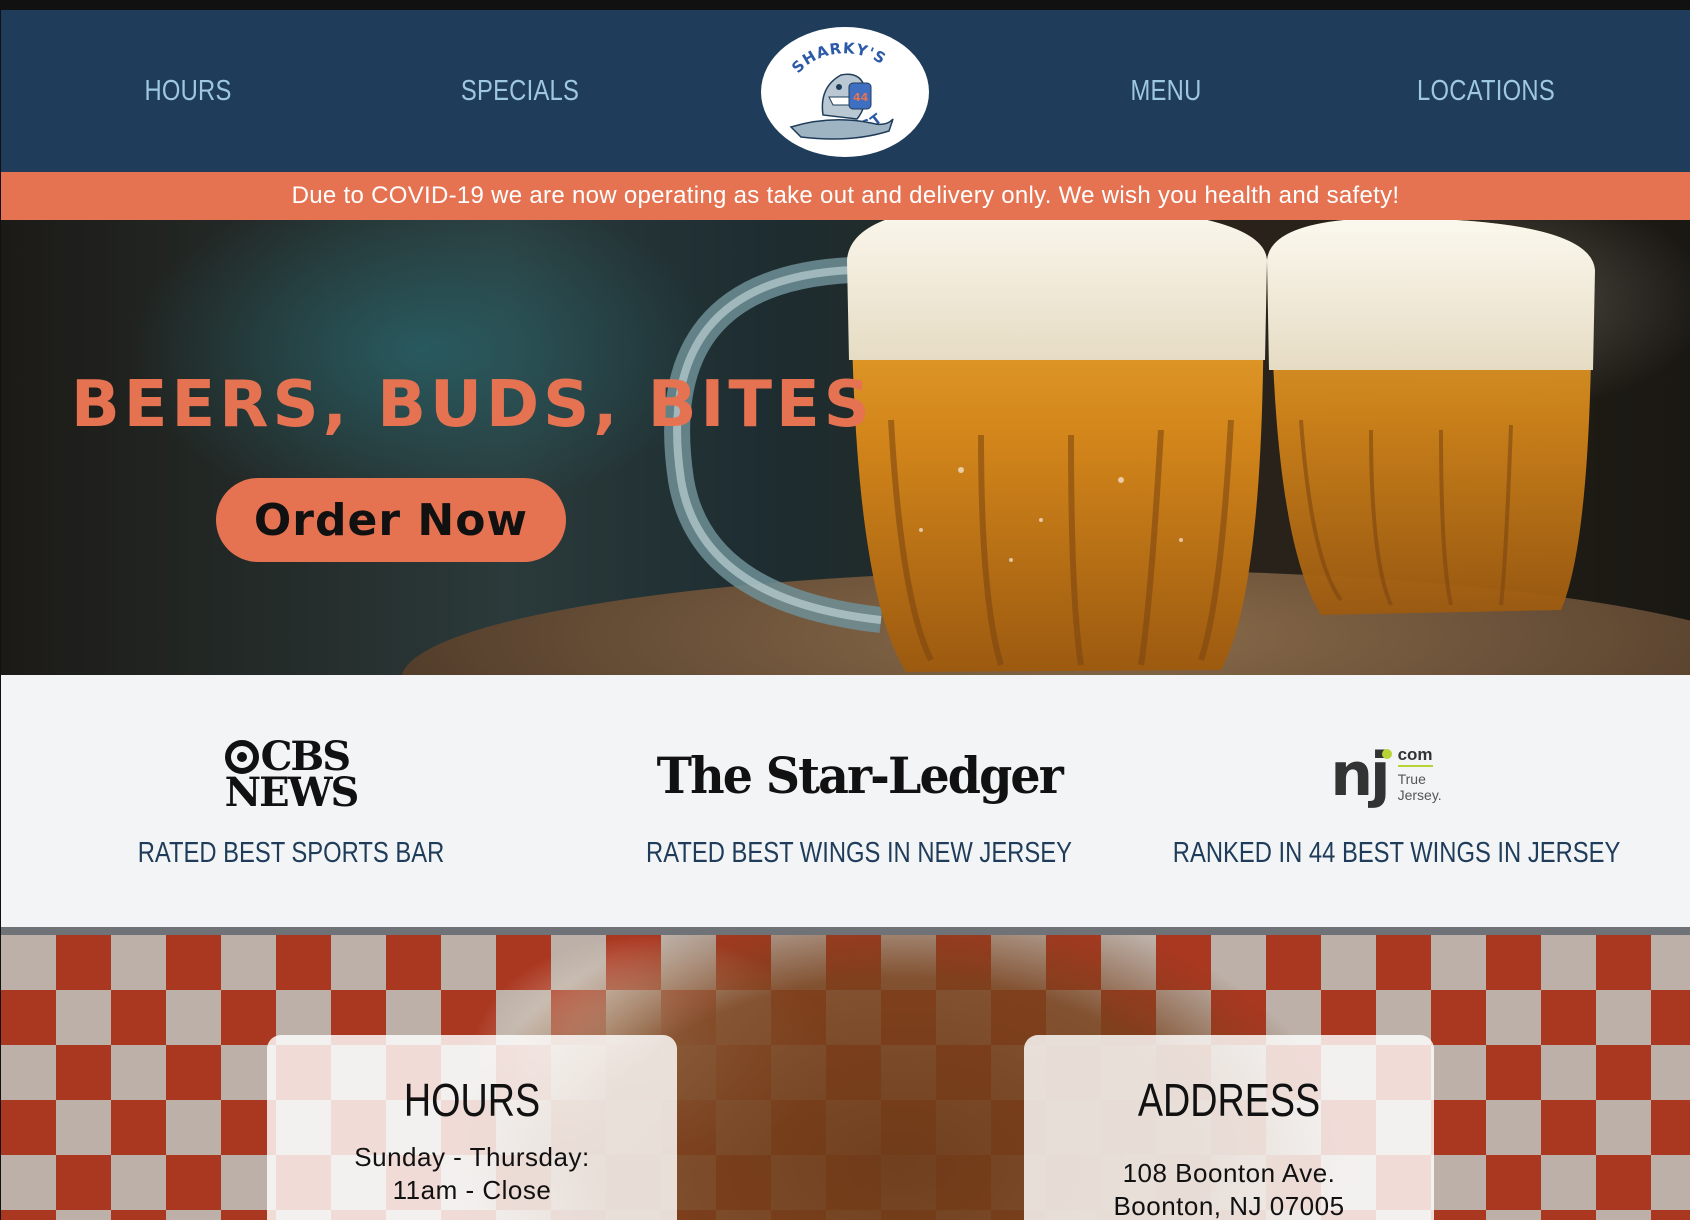 The width and height of the screenshot is (1690, 1220). I want to click on hero-title: BEERS, BUDS, BITES, so click(472, 405).